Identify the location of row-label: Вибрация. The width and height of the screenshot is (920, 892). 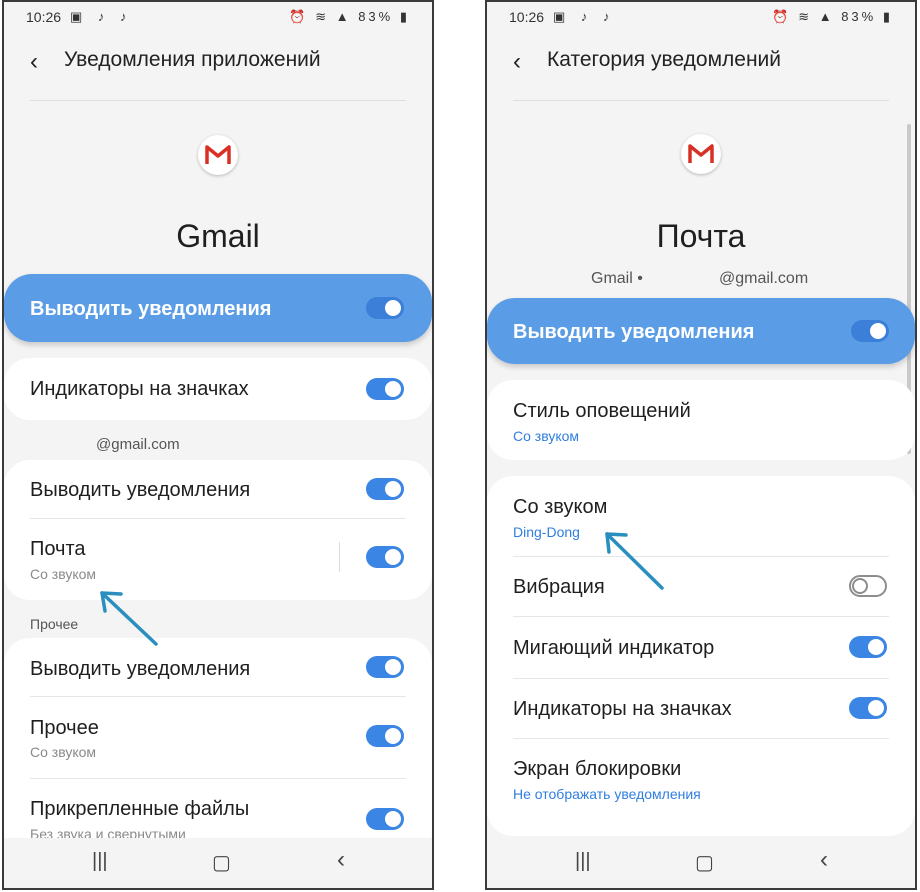
(559, 587).